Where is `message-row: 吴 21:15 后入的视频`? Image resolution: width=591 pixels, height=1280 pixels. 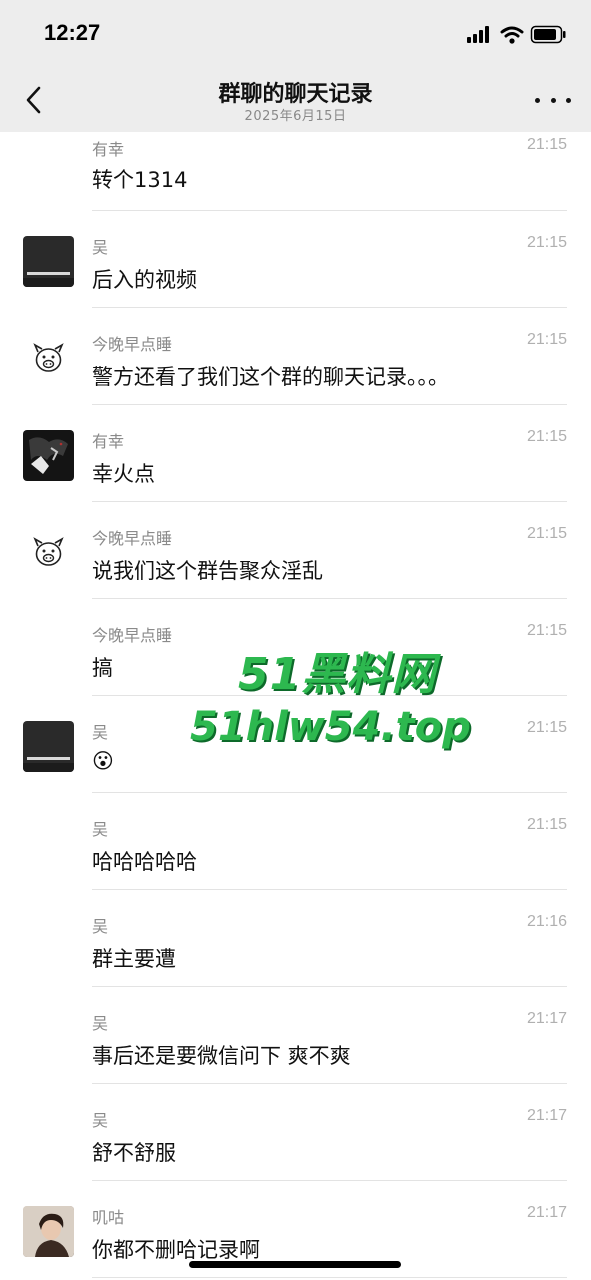 message-row: 吴 21:15 后入的视频 is located at coordinates (295, 259).